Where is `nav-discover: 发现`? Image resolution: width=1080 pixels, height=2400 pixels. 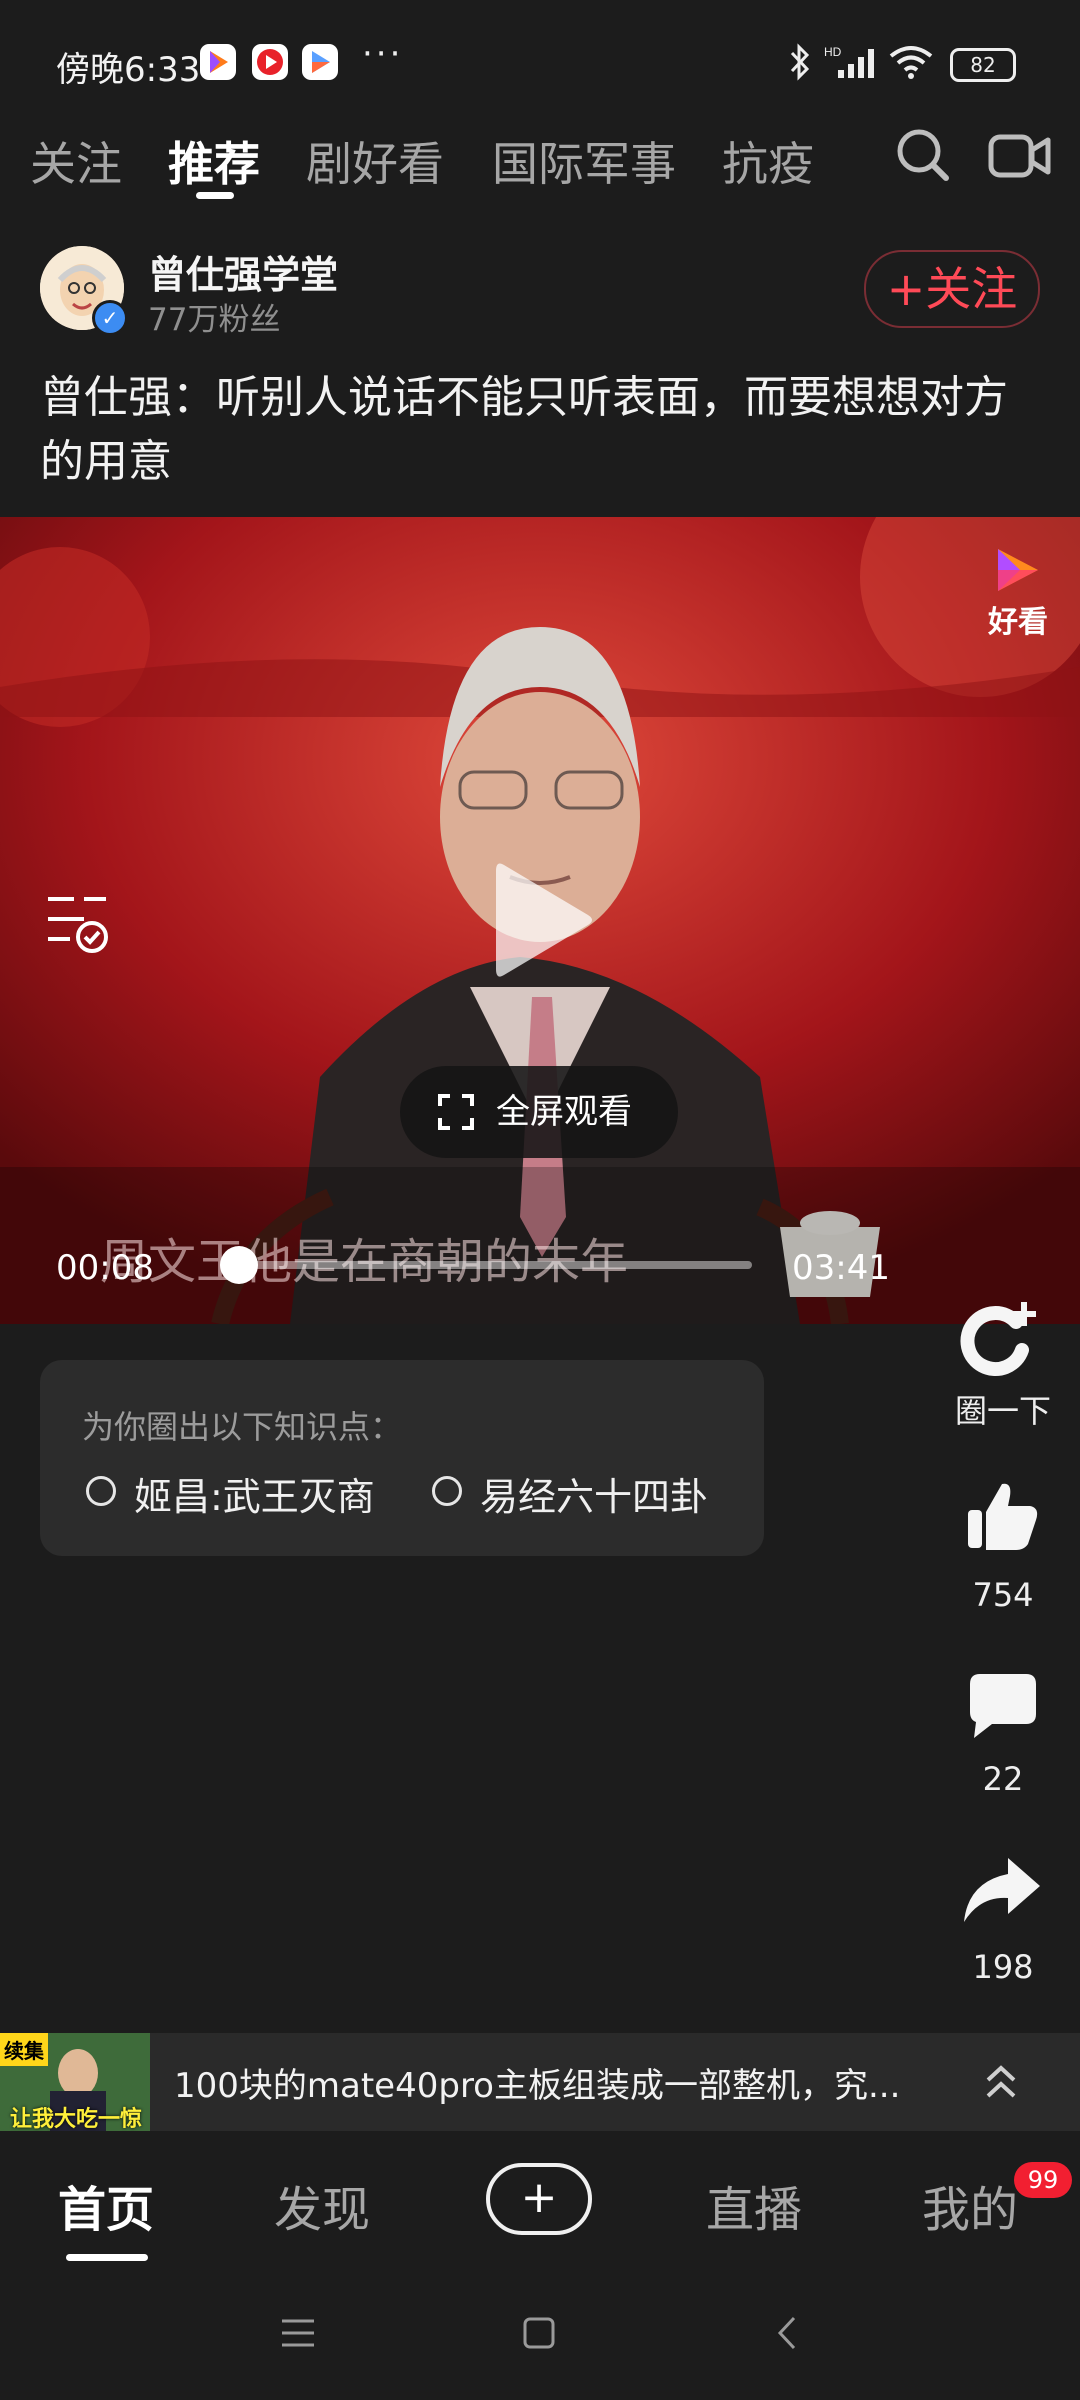 nav-discover: 发现 is located at coordinates (322, 2205).